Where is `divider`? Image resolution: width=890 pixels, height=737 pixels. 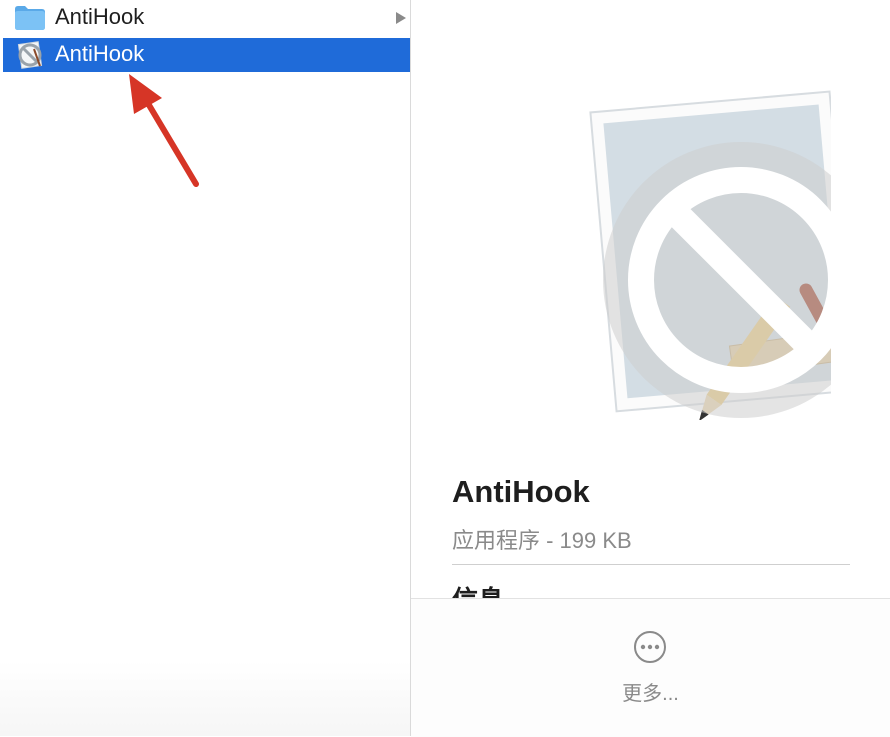 divider is located at coordinates (651, 564).